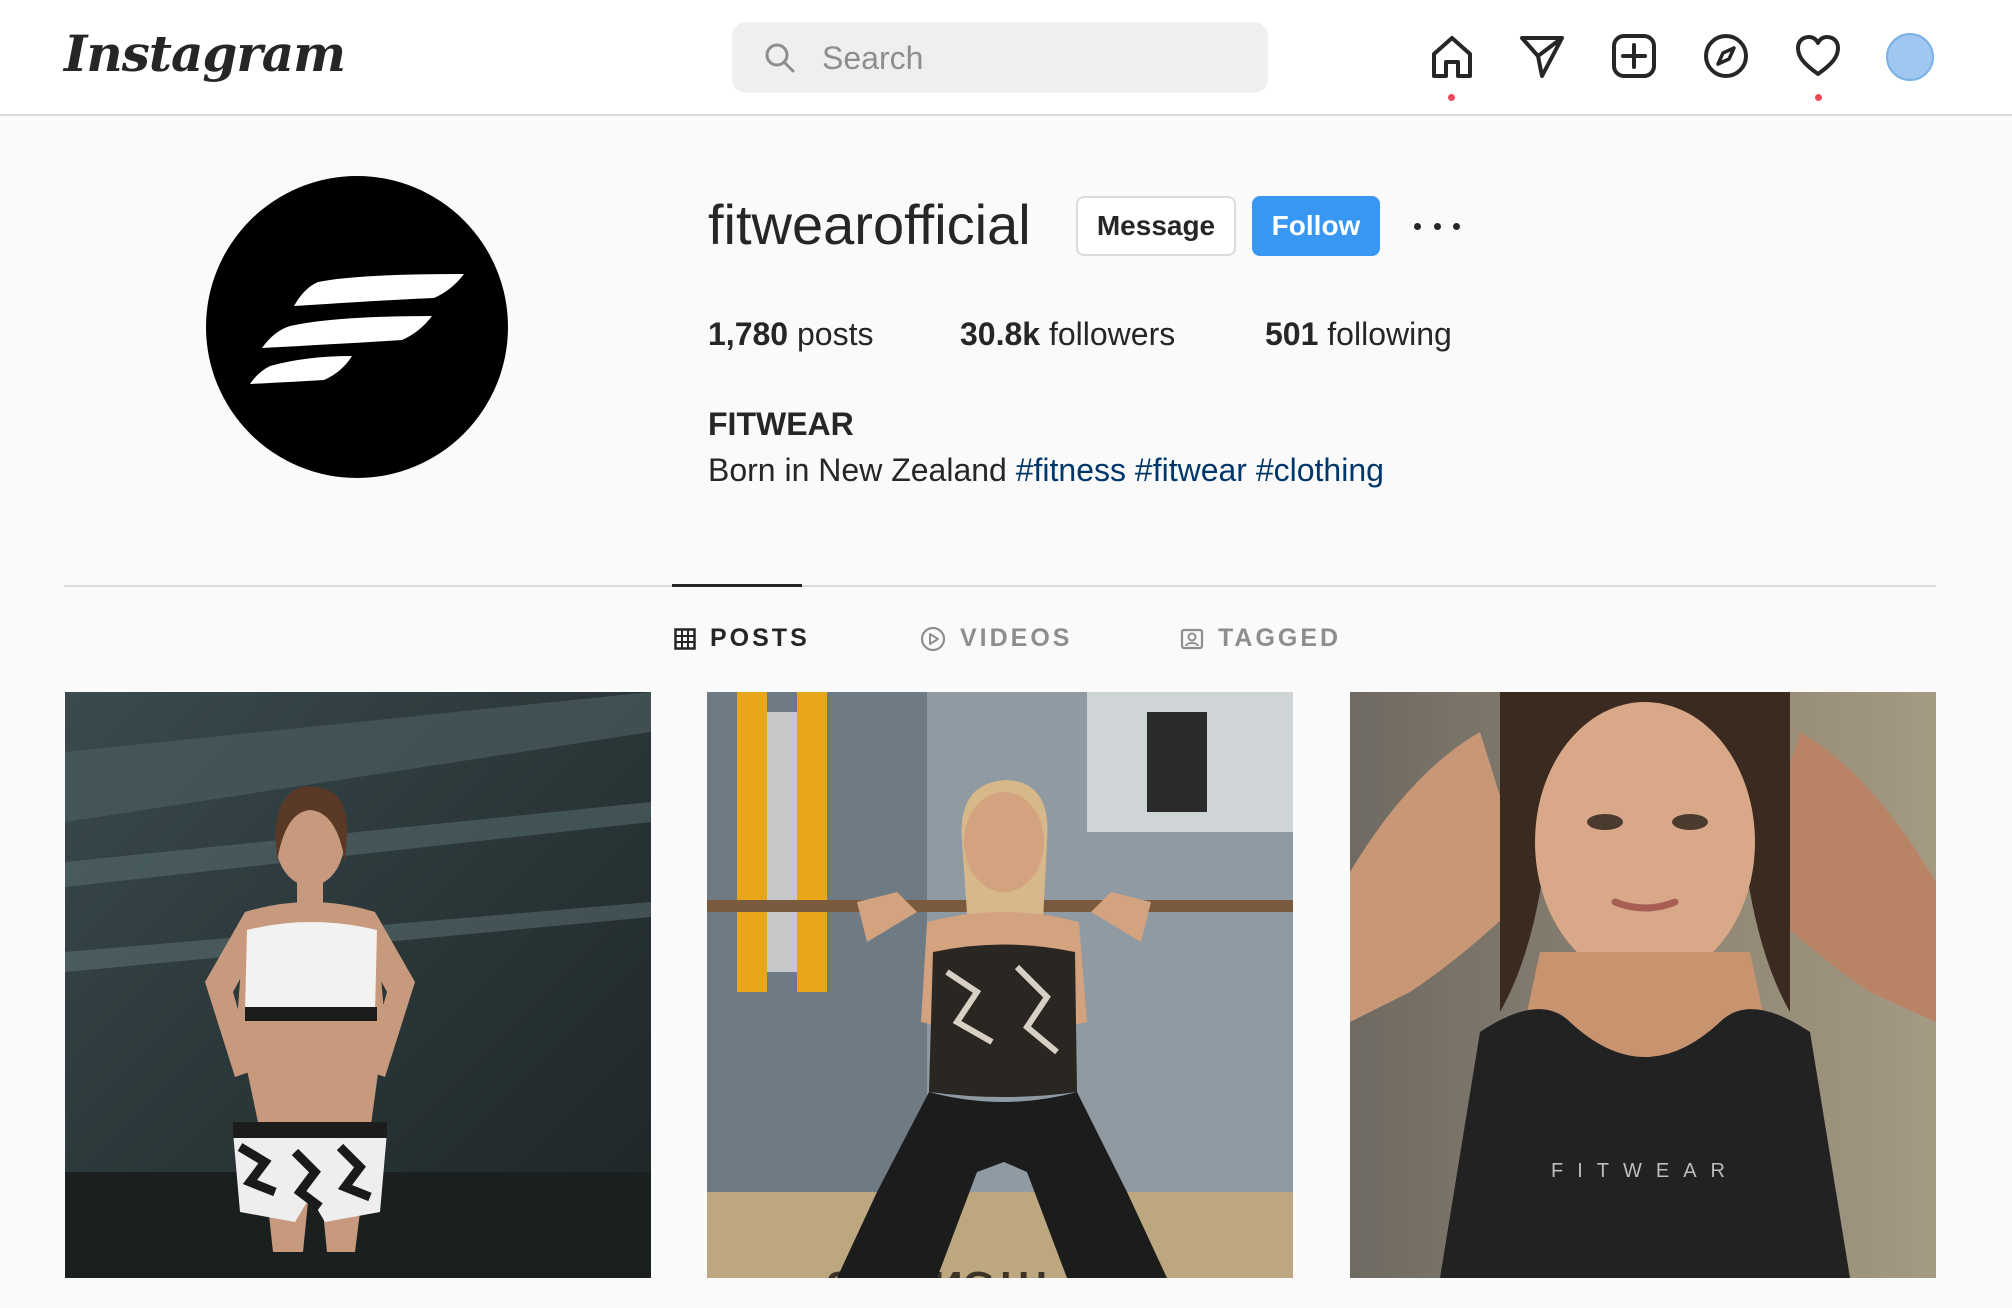  What do you see at coordinates (1452, 56) in the screenshot?
I see `home-icon` at bounding box center [1452, 56].